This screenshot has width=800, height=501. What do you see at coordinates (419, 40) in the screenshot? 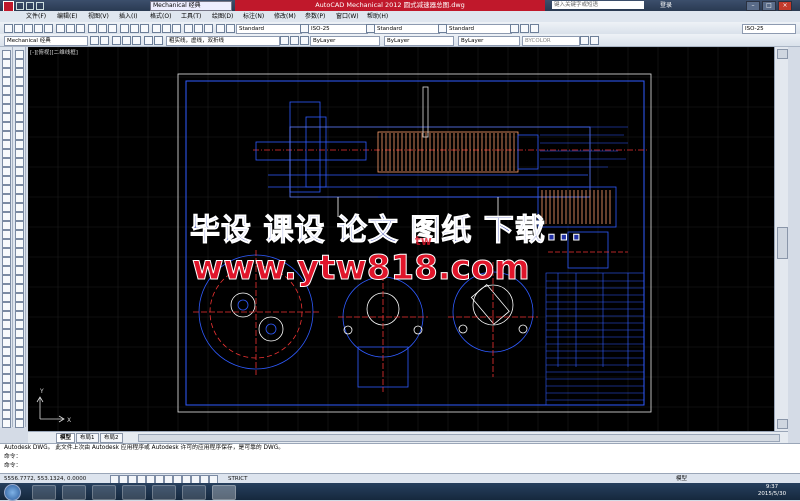
I see `linetype-select: ByLayer` at bounding box center [419, 40].